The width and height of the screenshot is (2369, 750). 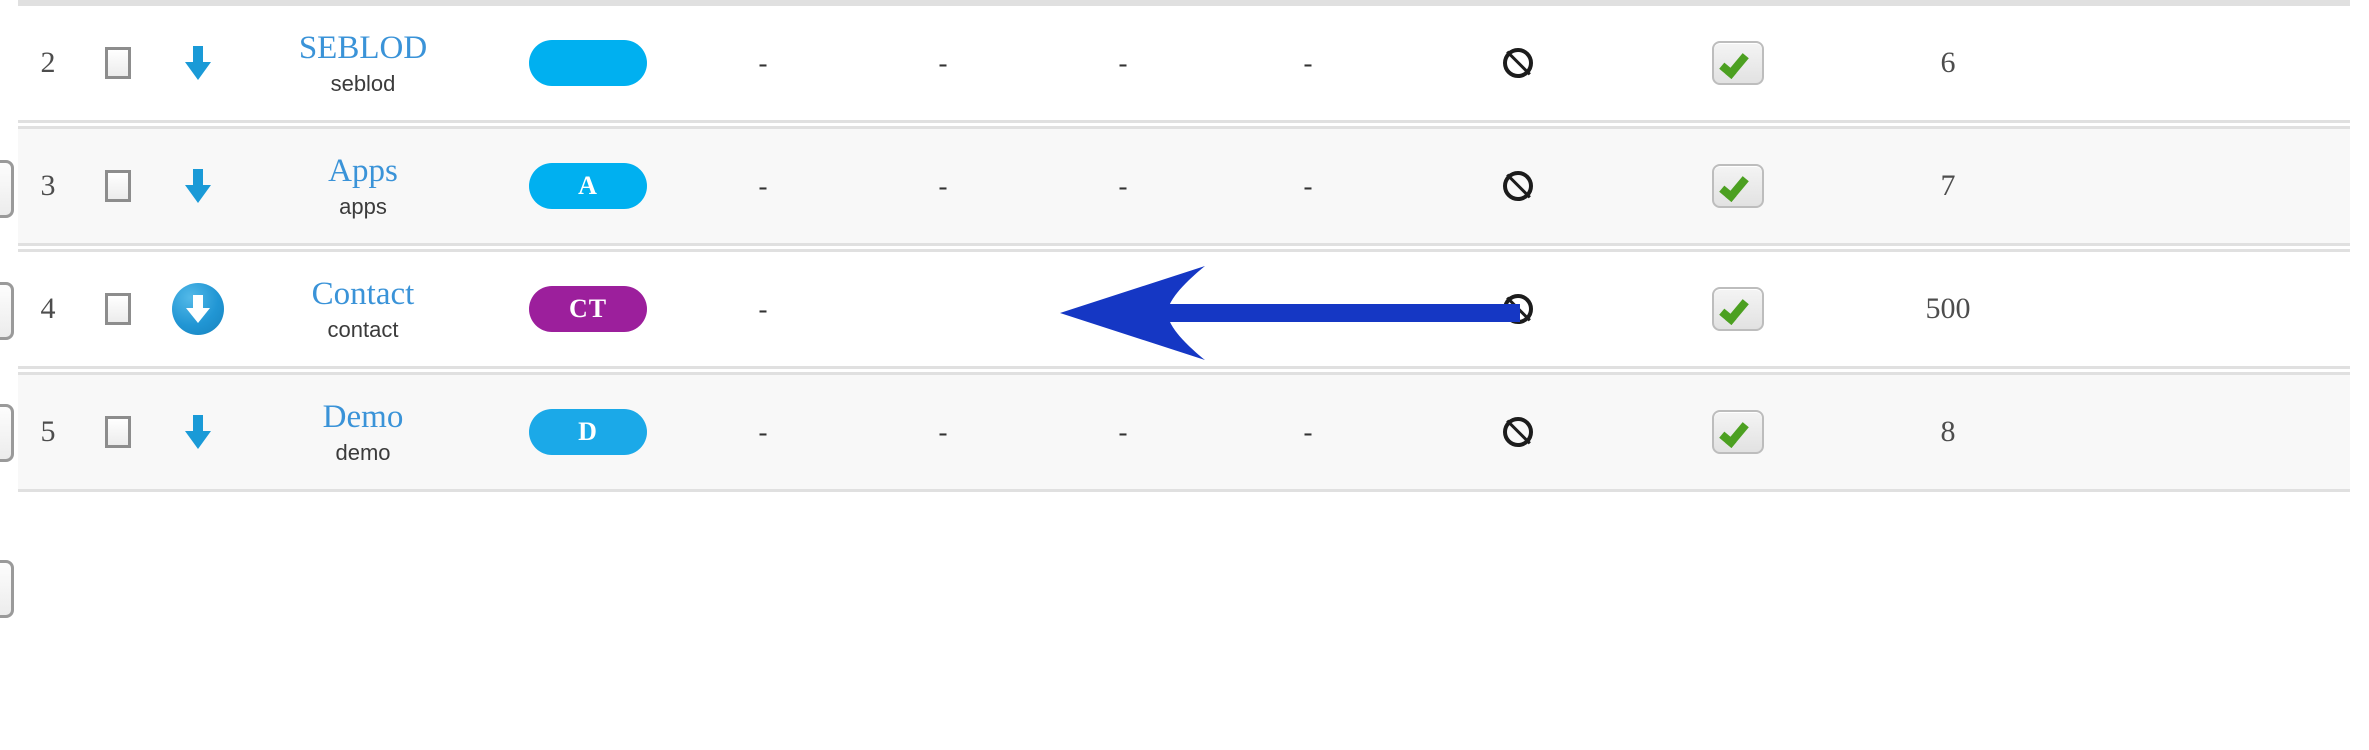 I want to click on col-c-cell, so click(x=1123, y=309).